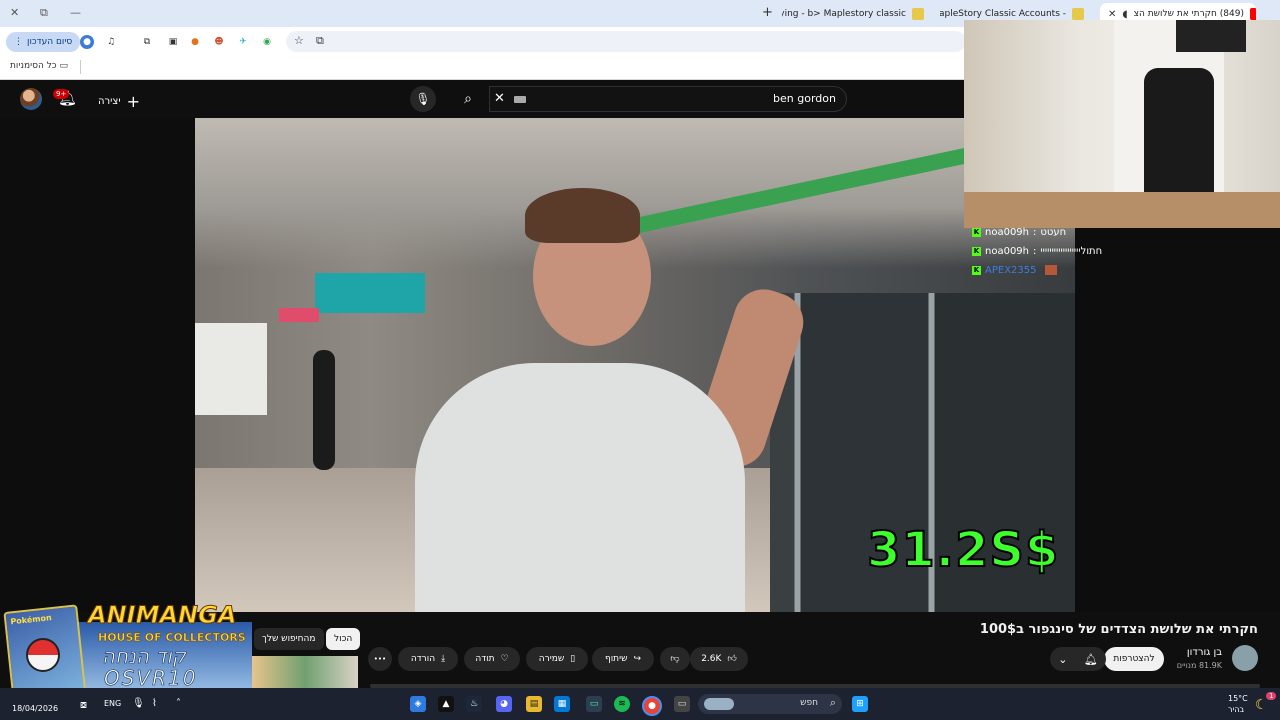 Image resolution: width=1280 pixels, height=720 pixels. What do you see at coordinates (860, 704) in the screenshot?
I see `windows-start-icon: ⊞` at bounding box center [860, 704].